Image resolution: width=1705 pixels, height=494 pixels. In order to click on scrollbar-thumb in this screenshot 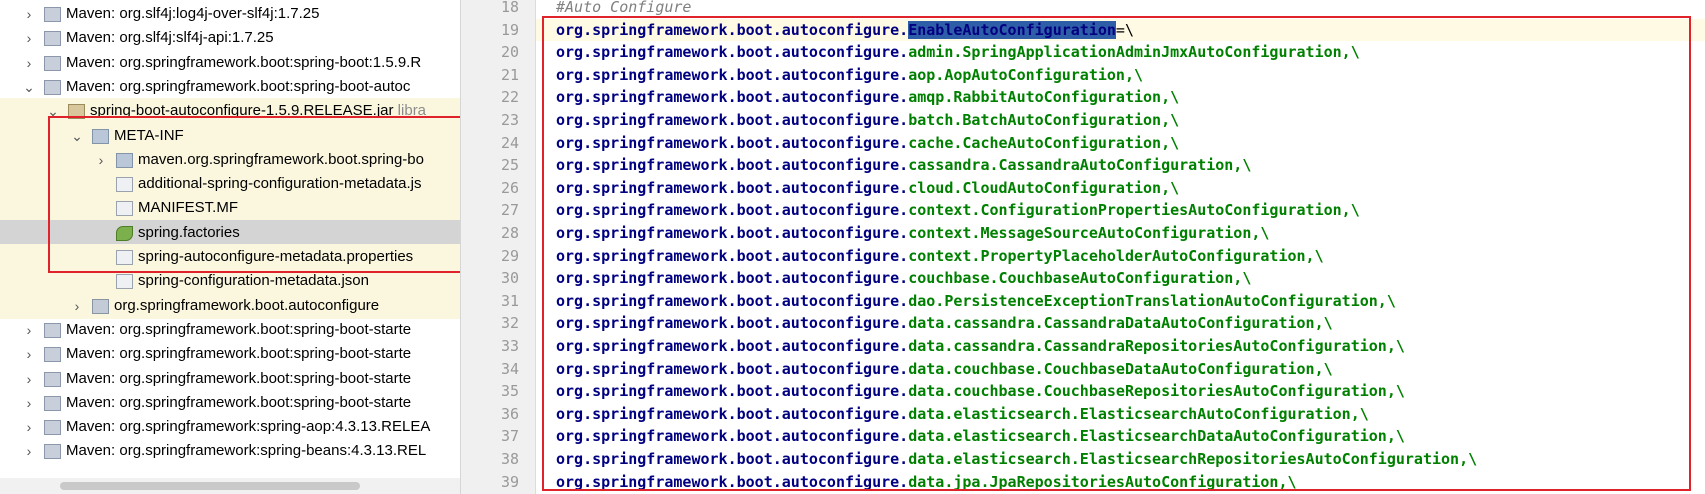, I will do `click(210, 486)`.